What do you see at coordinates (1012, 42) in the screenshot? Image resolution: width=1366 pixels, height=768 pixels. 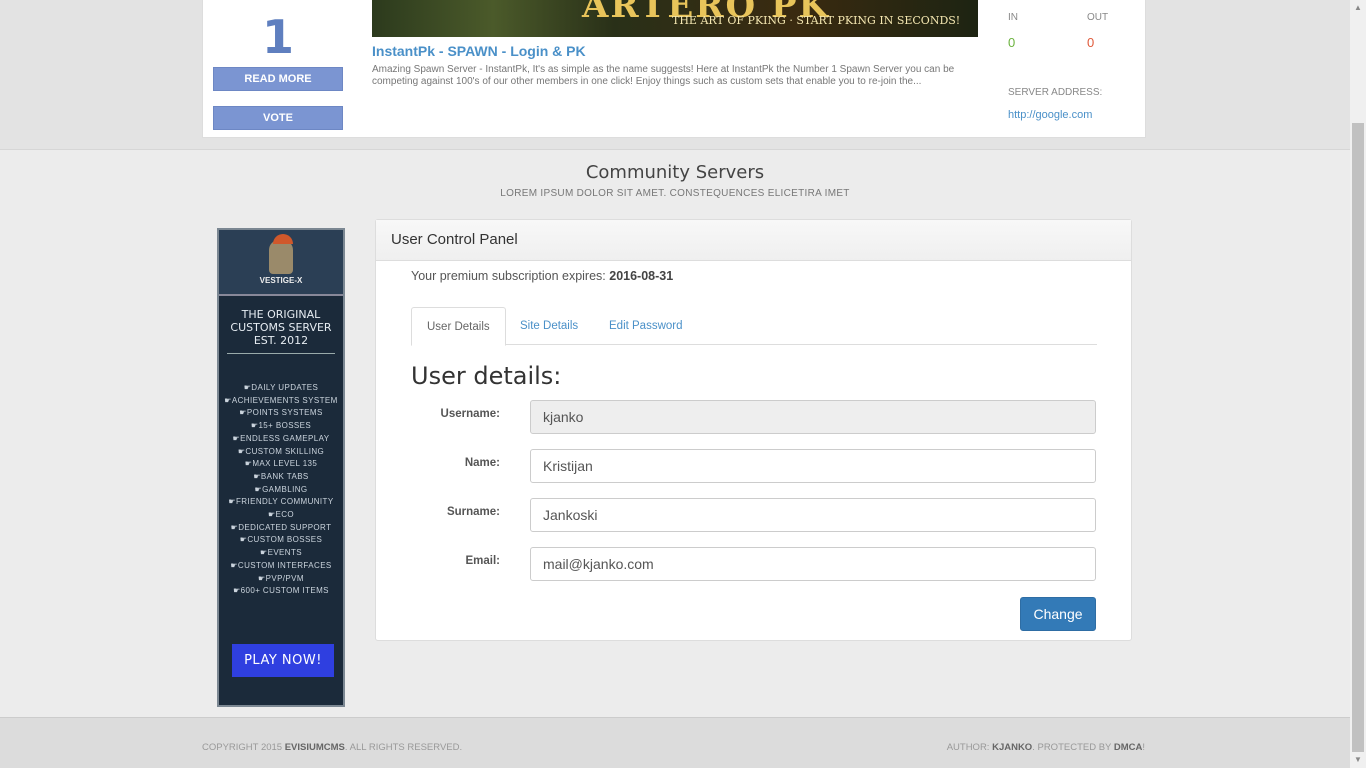 I see `in-count: 0` at bounding box center [1012, 42].